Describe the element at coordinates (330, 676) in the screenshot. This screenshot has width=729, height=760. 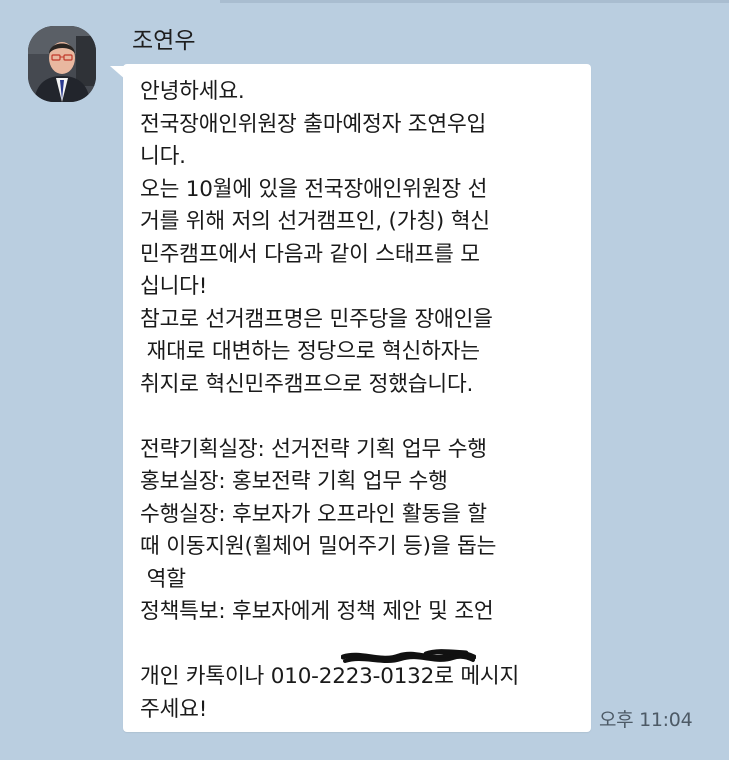
I see `message-line: 개인 카톡이나 010-2223-0132로 메시지` at that location.